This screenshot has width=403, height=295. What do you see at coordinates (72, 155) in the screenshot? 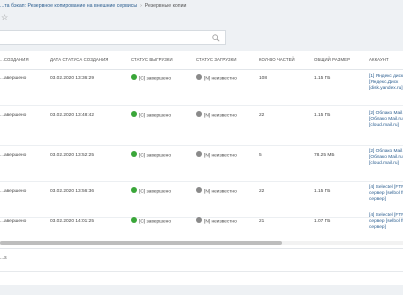
I see `status-date-cell: 03.02.2020 13:52:25` at bounding box center [72, 155].